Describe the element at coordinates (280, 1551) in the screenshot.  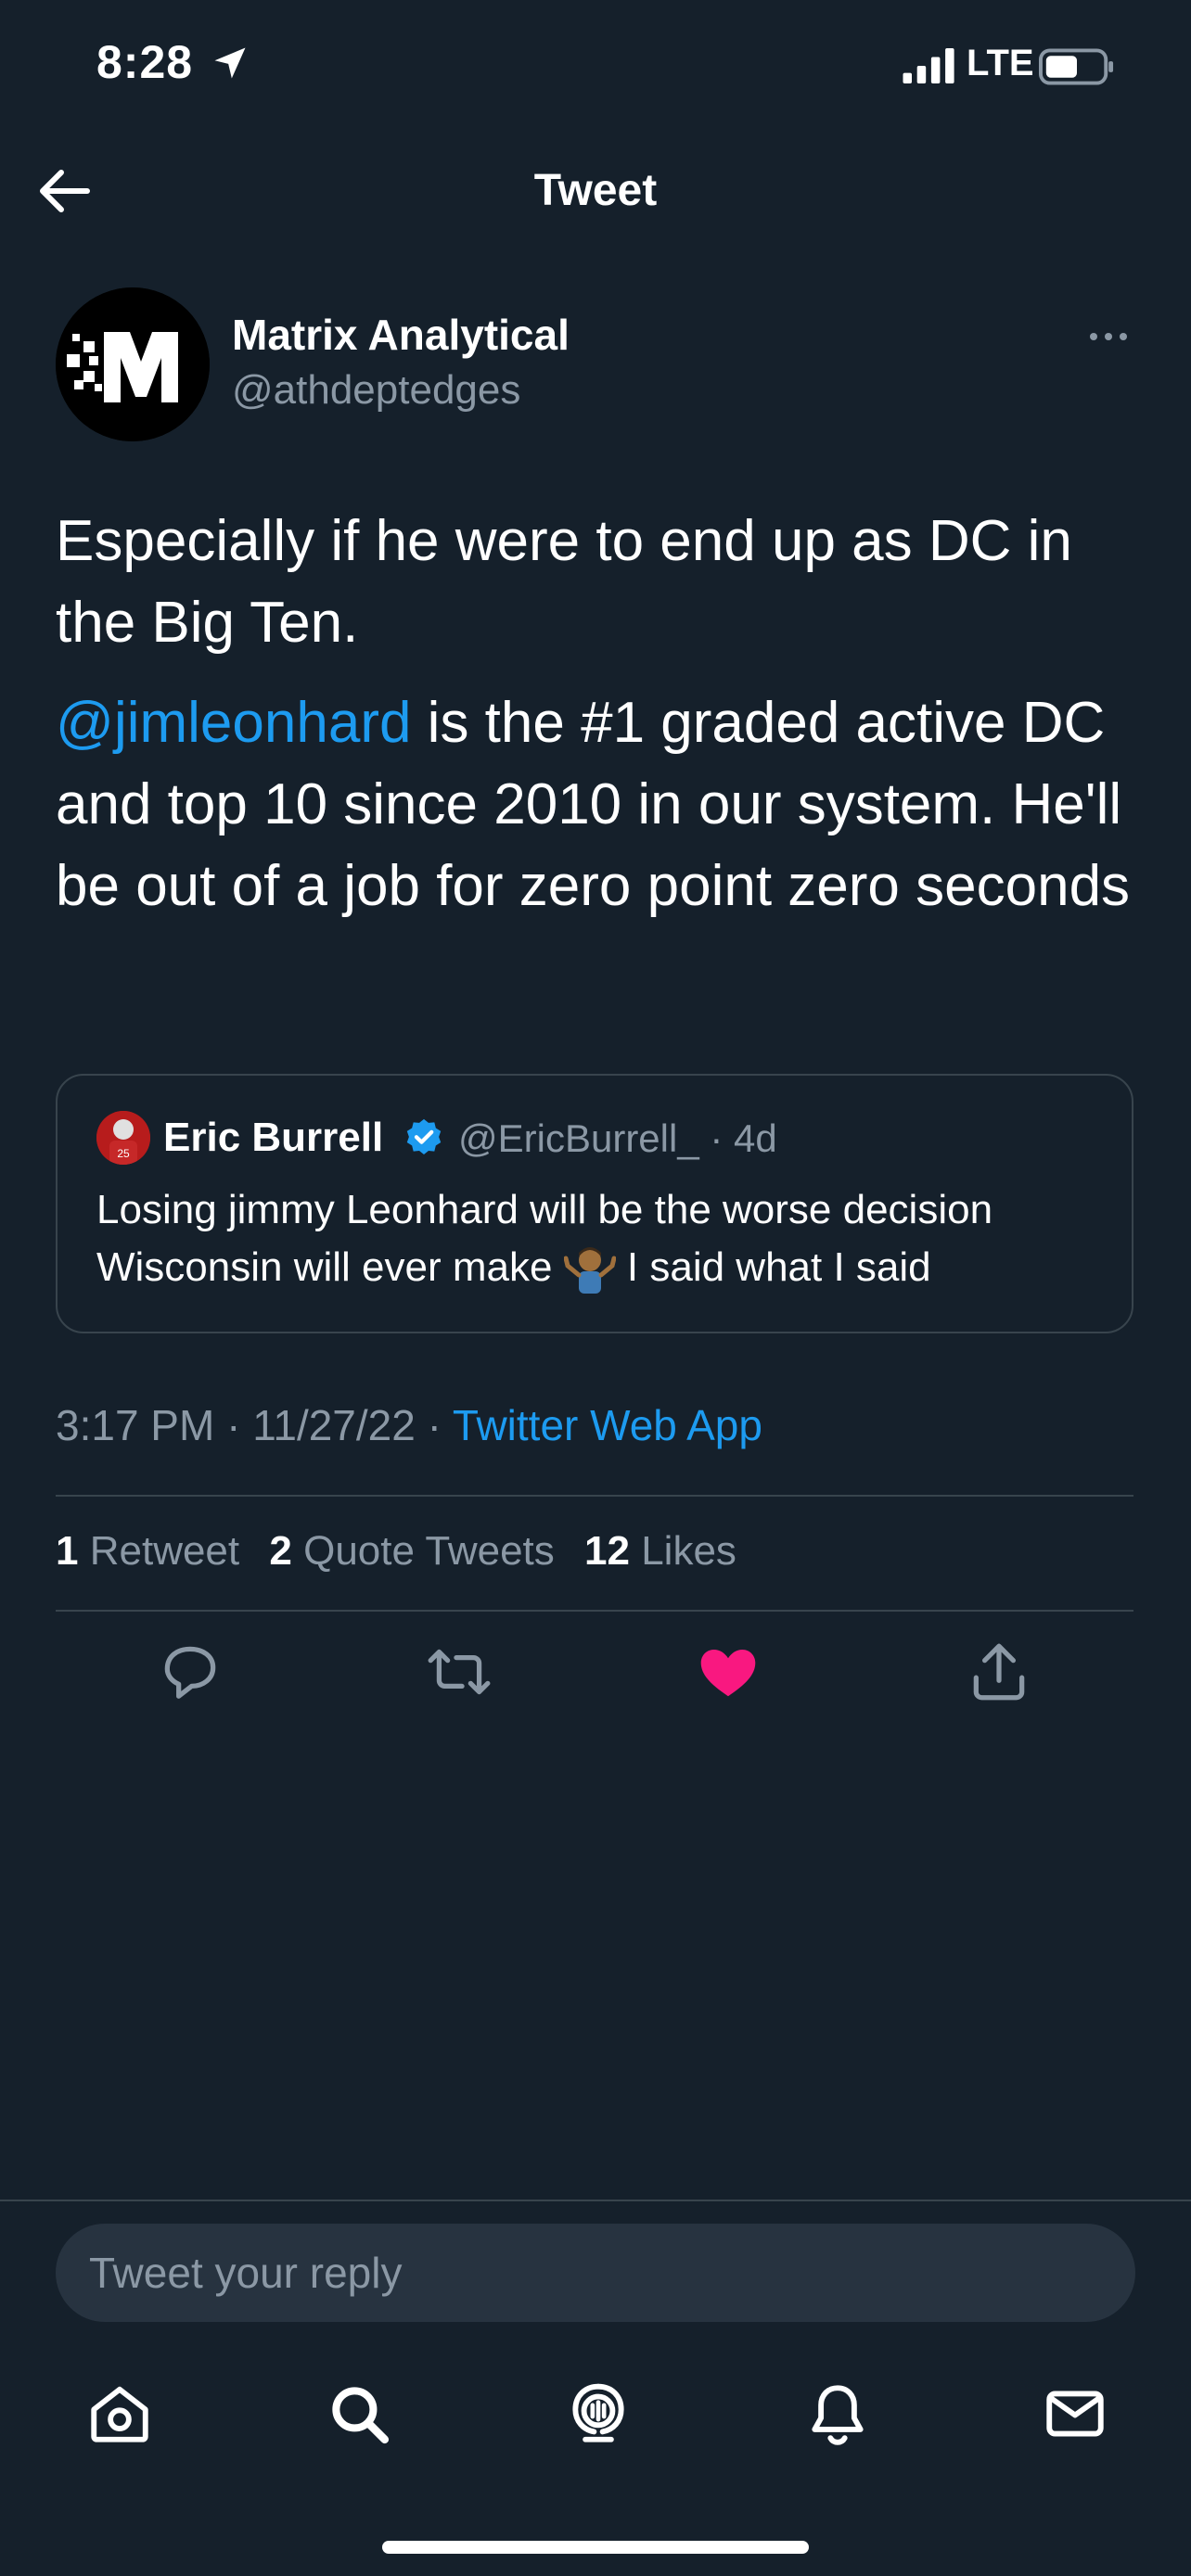
I see `quotes-count: 2` at that location.